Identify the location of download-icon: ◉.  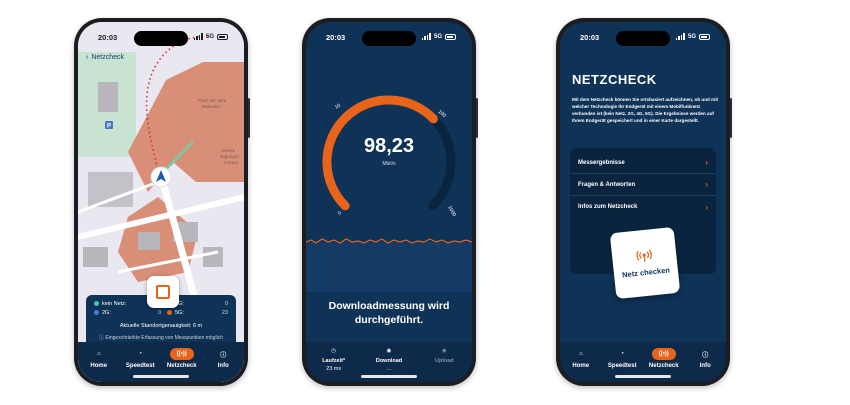
(389, 351).